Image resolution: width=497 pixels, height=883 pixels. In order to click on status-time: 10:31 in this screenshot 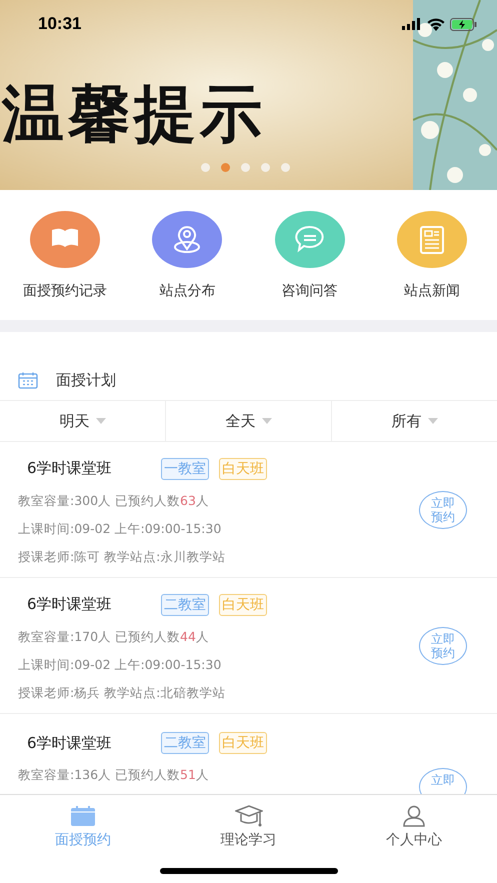, I will do `click(60, 24)`.